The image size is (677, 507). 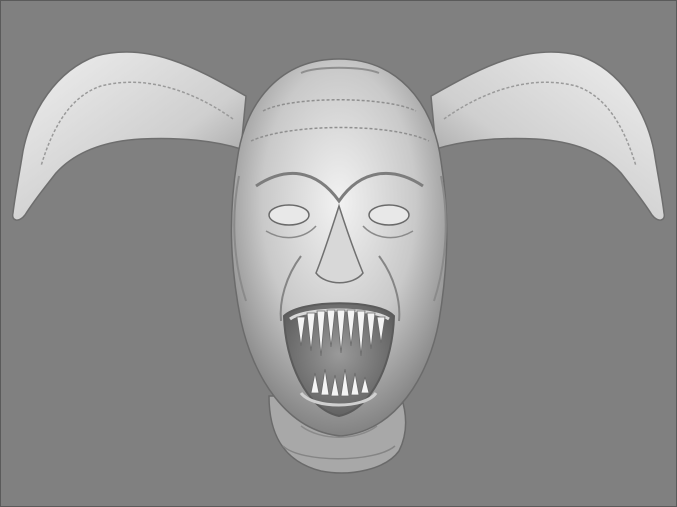 What do you see at coordinates (389, 215) in the screenshot?
I see `right-eye` at bounding box center [389, 215].